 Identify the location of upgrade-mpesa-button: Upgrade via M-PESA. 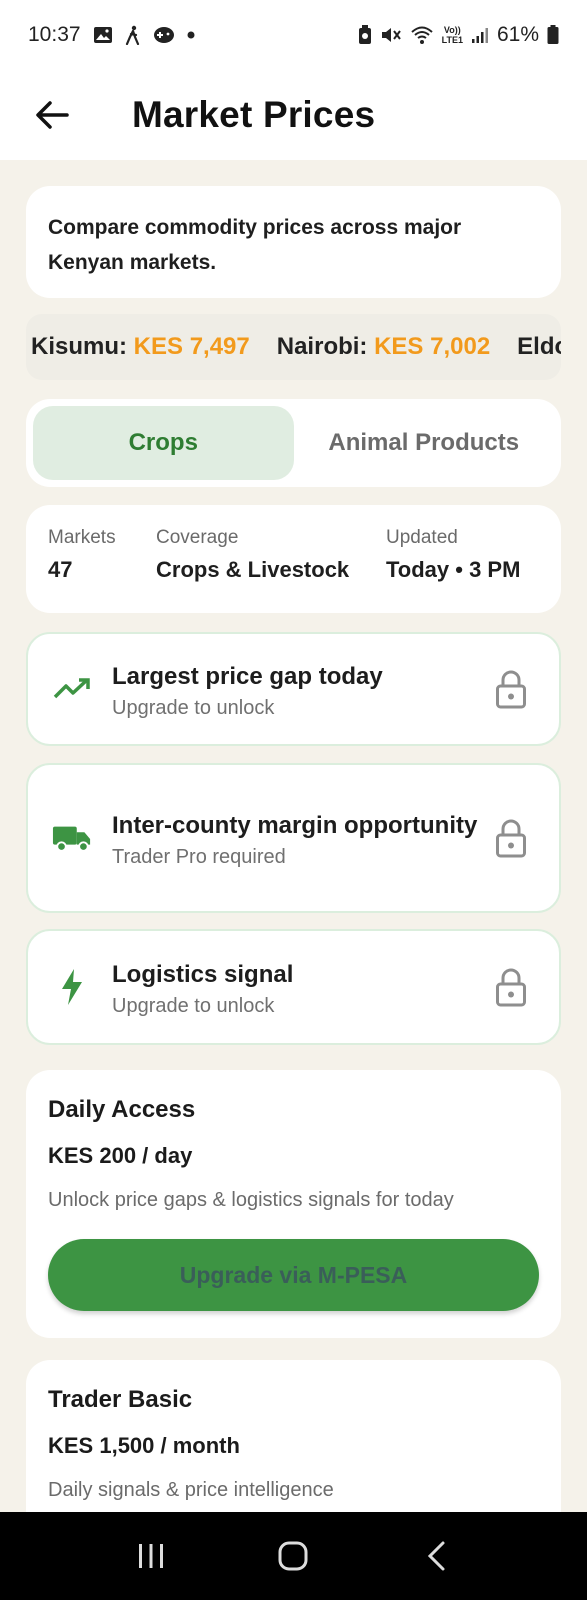
(293, 1275).